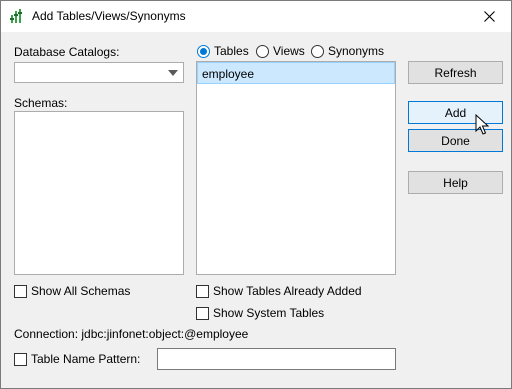 This screenshot has width=512, height=389. I want to click on schemas-list, so click(99, 193).